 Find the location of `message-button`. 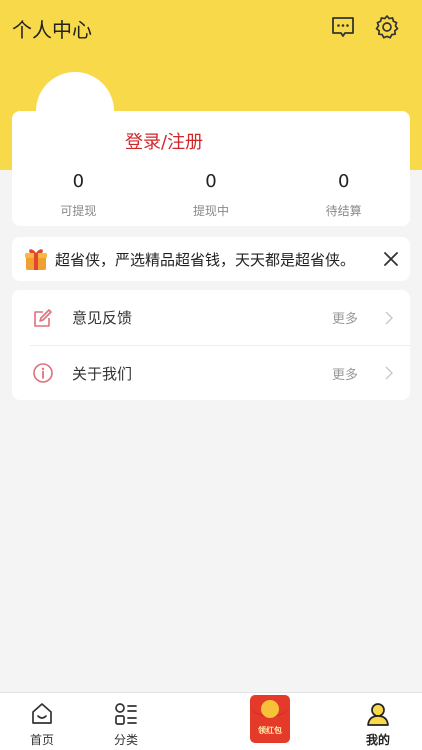

message-button is located at coordinates (343, 27).